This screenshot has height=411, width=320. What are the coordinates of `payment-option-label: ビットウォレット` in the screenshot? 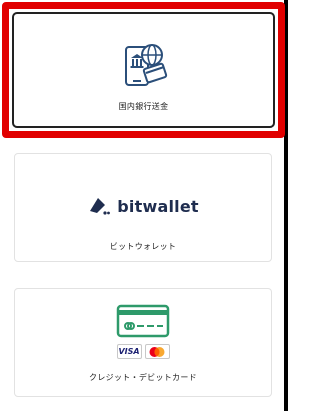 It's located at (143, 246).